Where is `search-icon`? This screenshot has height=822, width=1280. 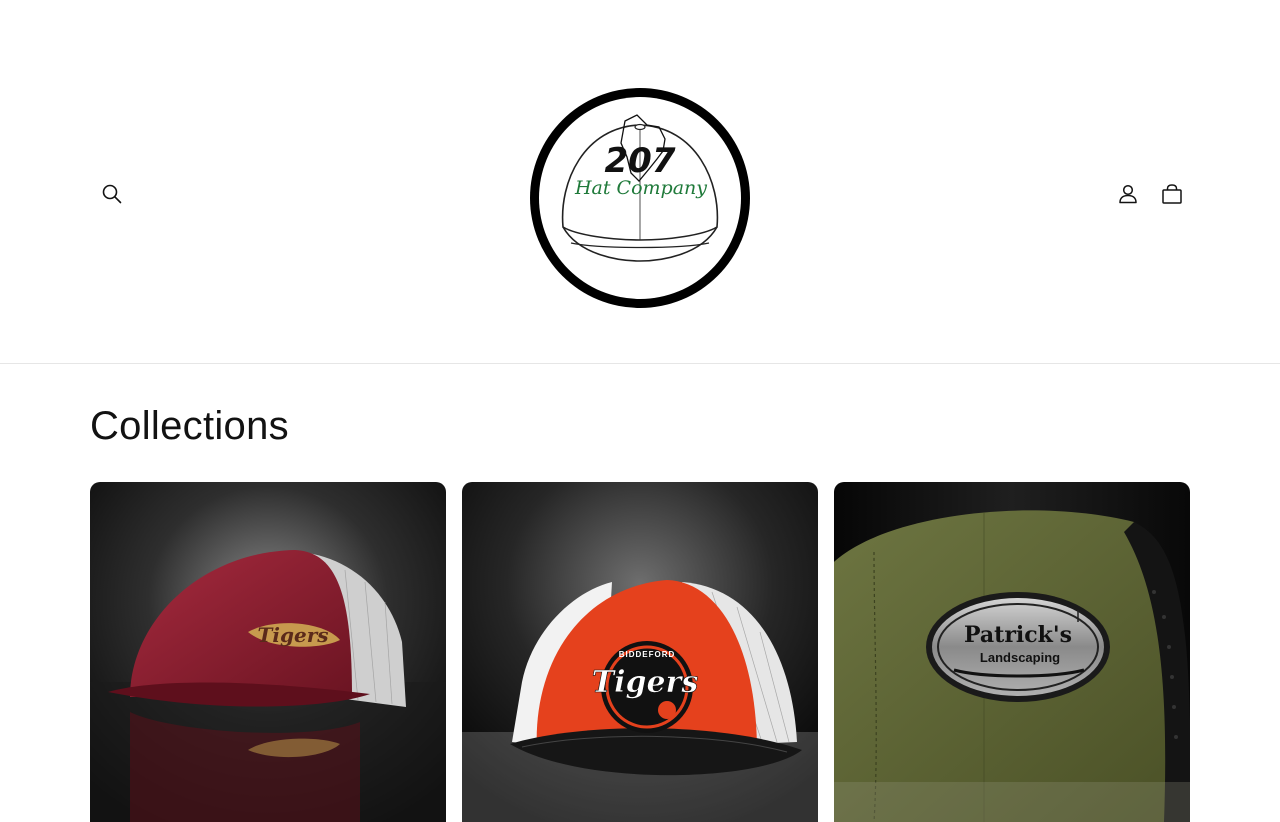
search-icon is located at coordinates (112, 194).